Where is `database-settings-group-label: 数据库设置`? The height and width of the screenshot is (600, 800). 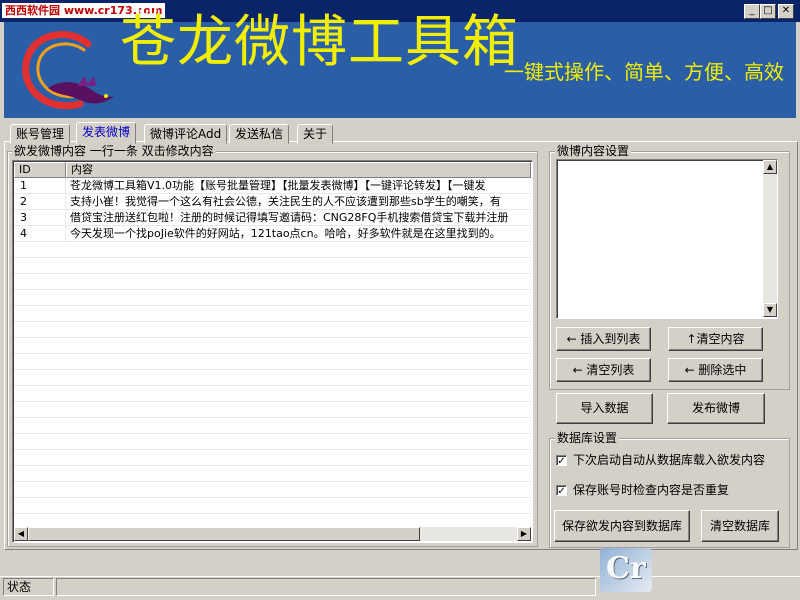
database-settings-group-label: 数据库设置 is located at coordinates (587, 438).